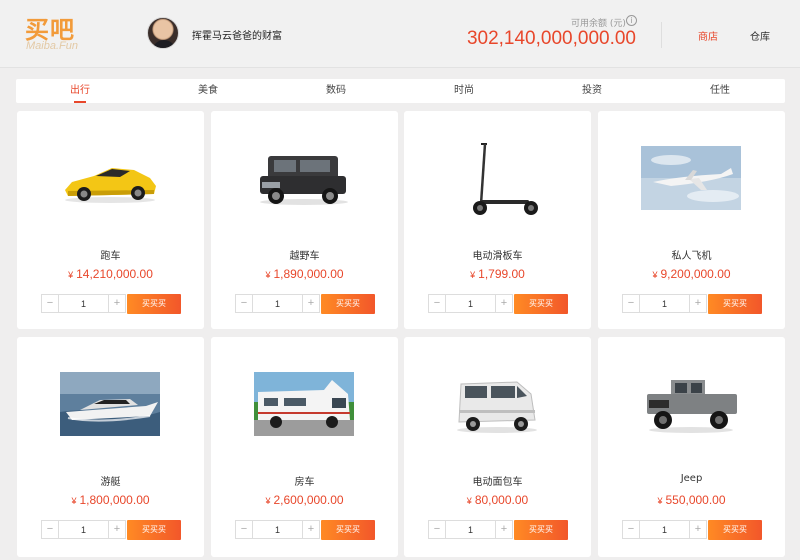  Describe the element at coordinates (114, 274) in the screenshot. I see `price-value: 14,210,000.00` at that location.